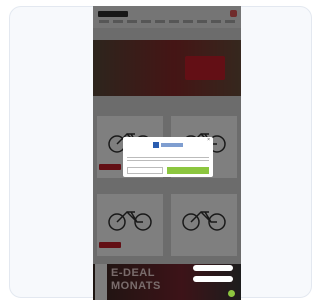 The width and height of the screenshot is (320, 300). Describe the element at coordinates (168, 145) in the screenshot. I see `brand-logo` at that location.